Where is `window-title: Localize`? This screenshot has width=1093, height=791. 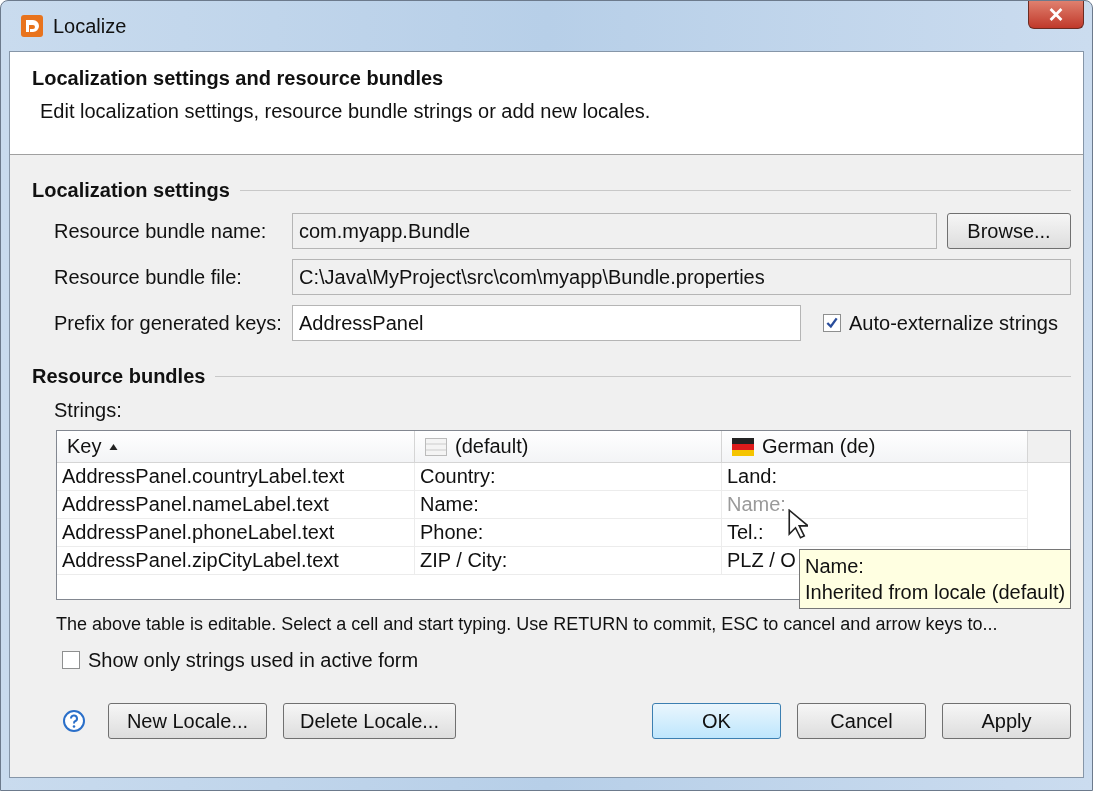
window-title: Localize is located at coordinates (90, 26).